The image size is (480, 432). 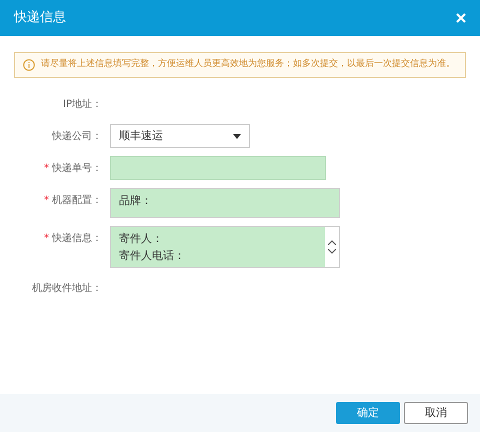 What do you see at coordinates (332, 247) in the screenshot?
I see `scroll-bar` at bounding box center [332, 247].